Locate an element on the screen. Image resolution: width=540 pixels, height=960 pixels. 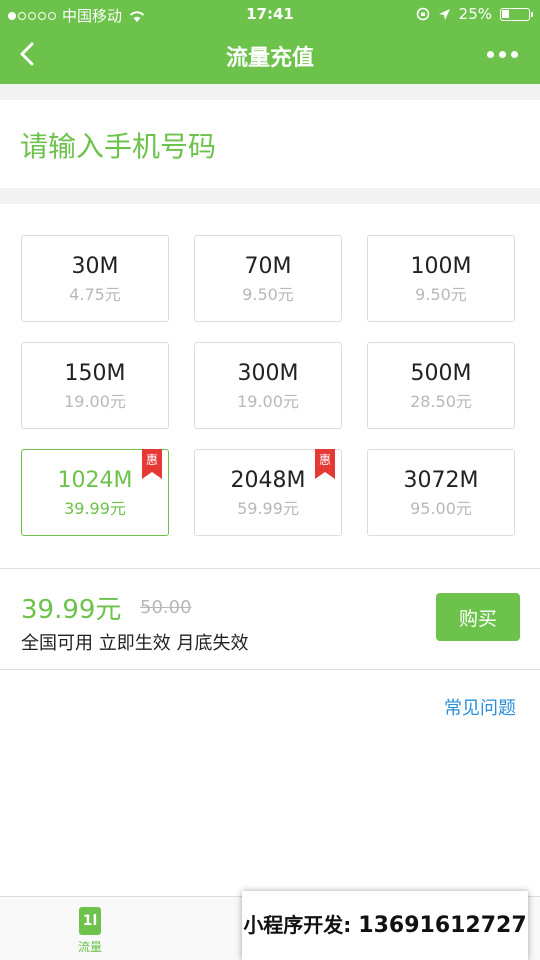
package-size: 30M is located at coordinates (95, 266).